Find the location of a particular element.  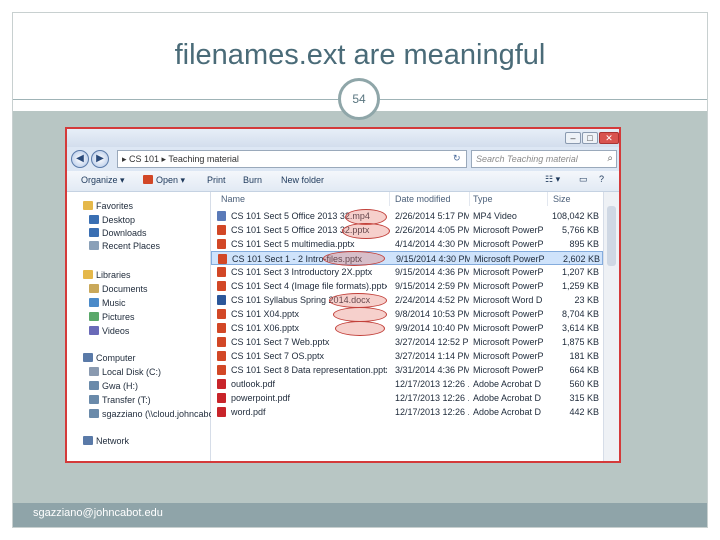

file-type: MP4 Video is located at coordinates (495, 216).